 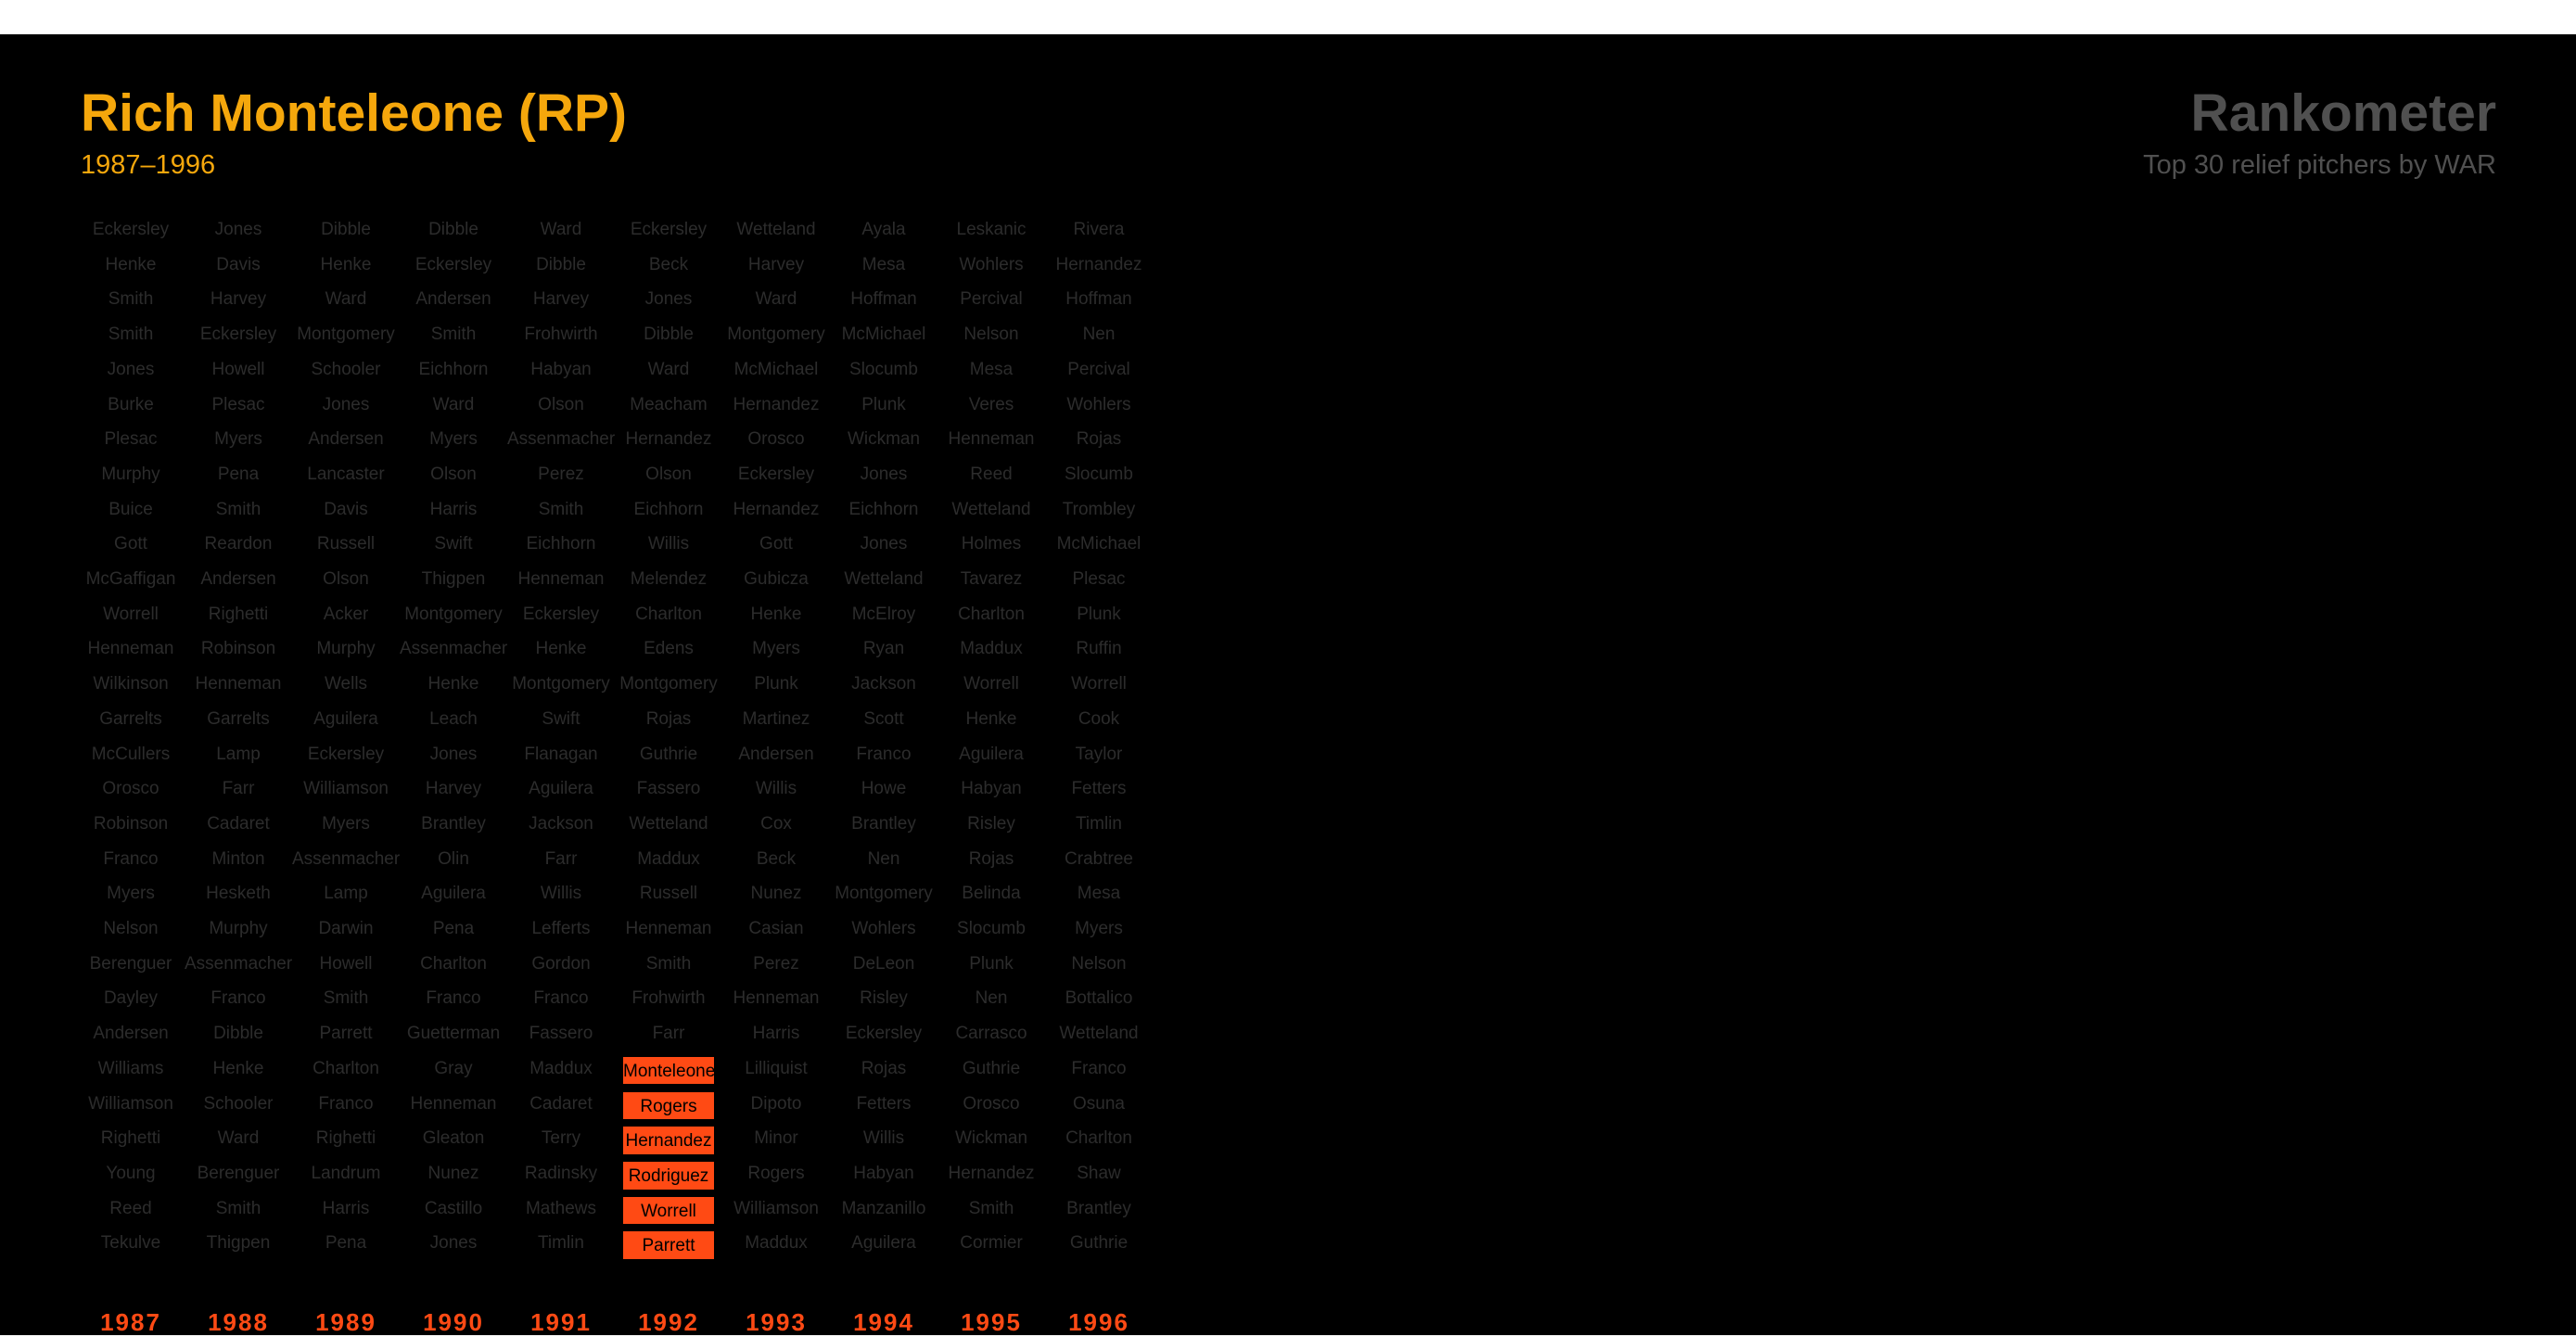 I want to click on pitcher-cell: Bottalico, so click(x=1099, y=998).